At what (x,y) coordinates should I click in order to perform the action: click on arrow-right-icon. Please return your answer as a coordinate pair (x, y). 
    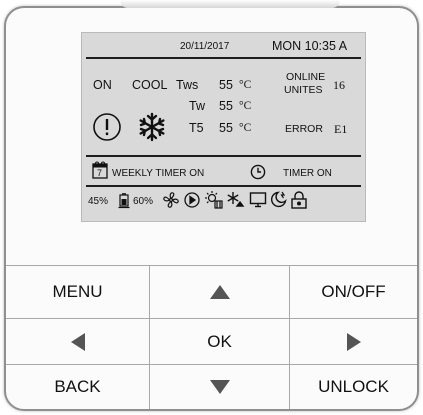
    Looking at the image, I should click on (354, 342).